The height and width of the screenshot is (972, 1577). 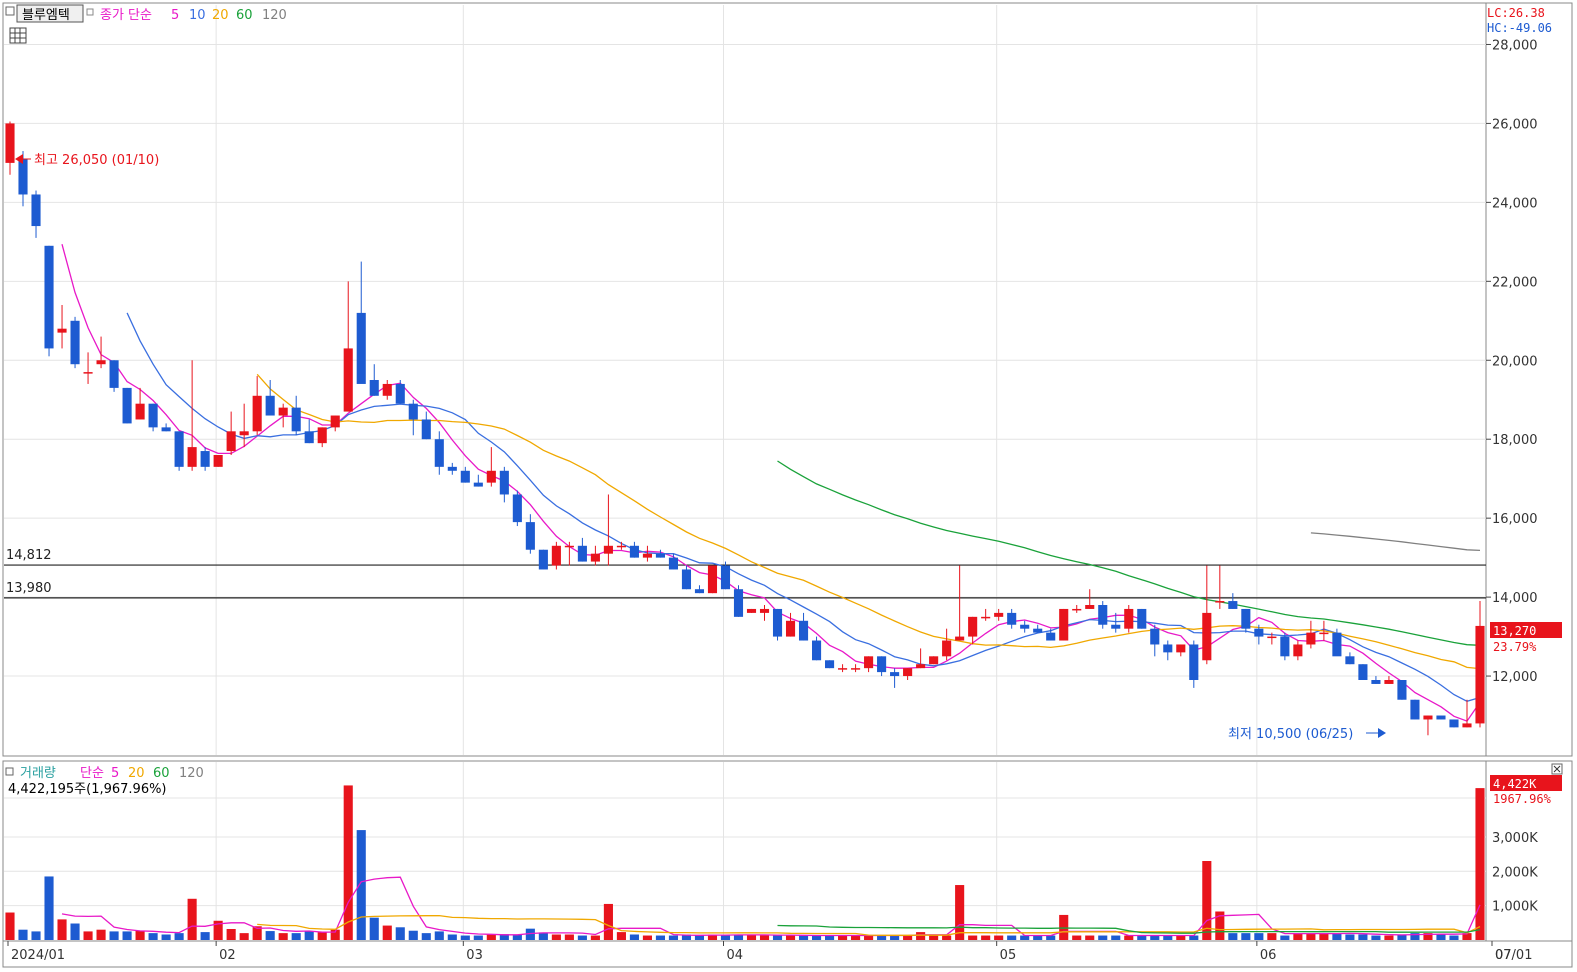 What do you see at coordinates (244, 15) in the screenshot?
I see `legend-price-ma60: 60` at bounding box center [244, 15].